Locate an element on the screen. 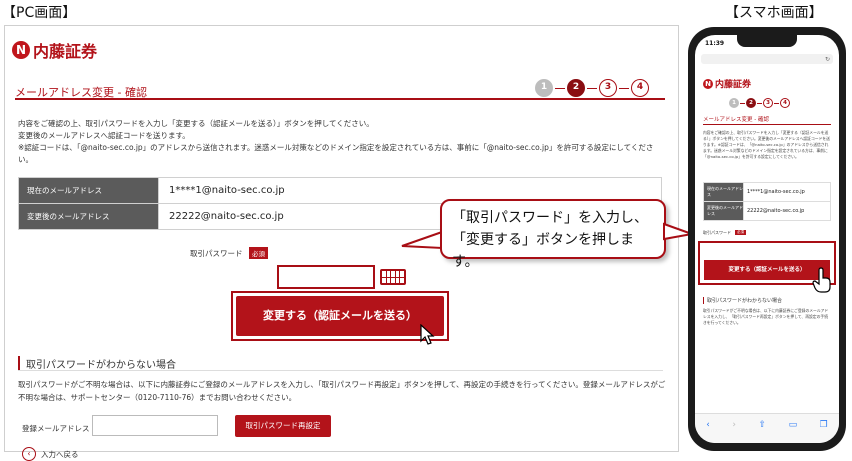 Image resolution: width=852 pixels, height=461 pixels. chevron-left-icon: ‹ is located at coordinates (29, 454).